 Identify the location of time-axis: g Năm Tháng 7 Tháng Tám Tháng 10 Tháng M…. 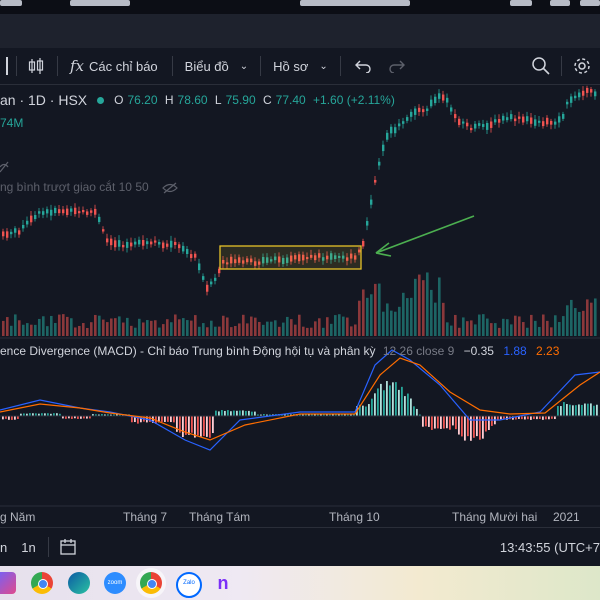
(300, 518).